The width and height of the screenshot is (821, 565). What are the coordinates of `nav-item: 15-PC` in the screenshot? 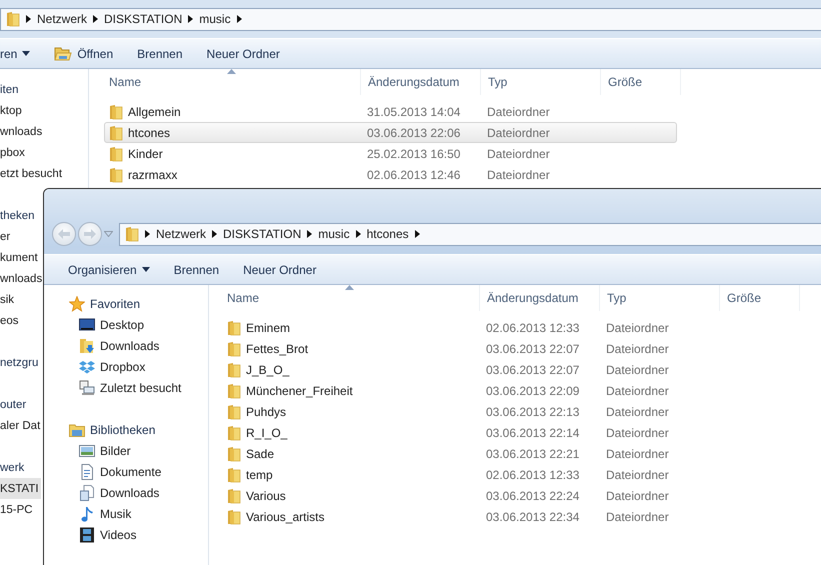 It's located at (17, 509).